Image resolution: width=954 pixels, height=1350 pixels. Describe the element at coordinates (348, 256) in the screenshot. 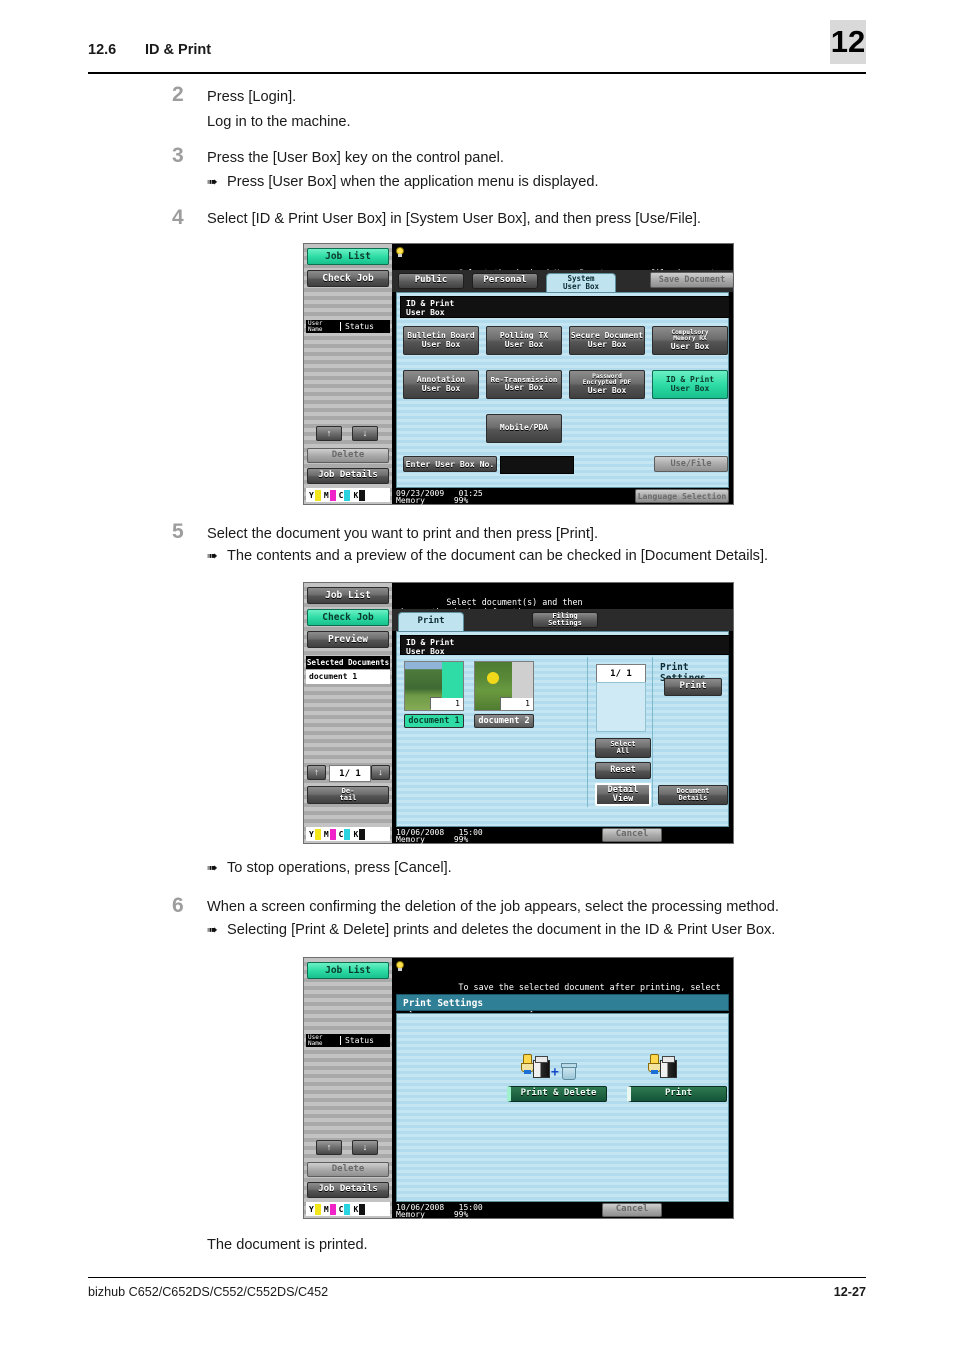

I see `panel1-job-list-button: Job List` at that location.